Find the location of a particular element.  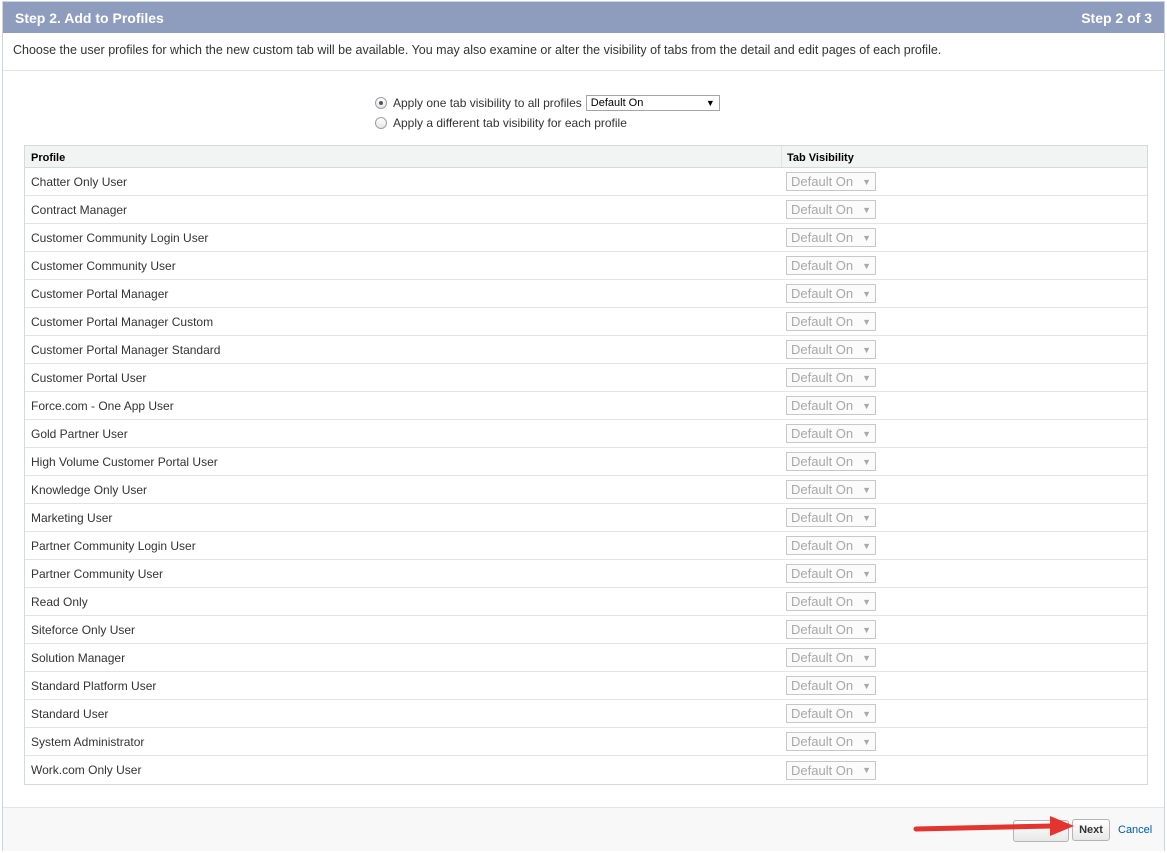

table-row: System Administrator Default On ▼ is located at coordinates (586, 742).